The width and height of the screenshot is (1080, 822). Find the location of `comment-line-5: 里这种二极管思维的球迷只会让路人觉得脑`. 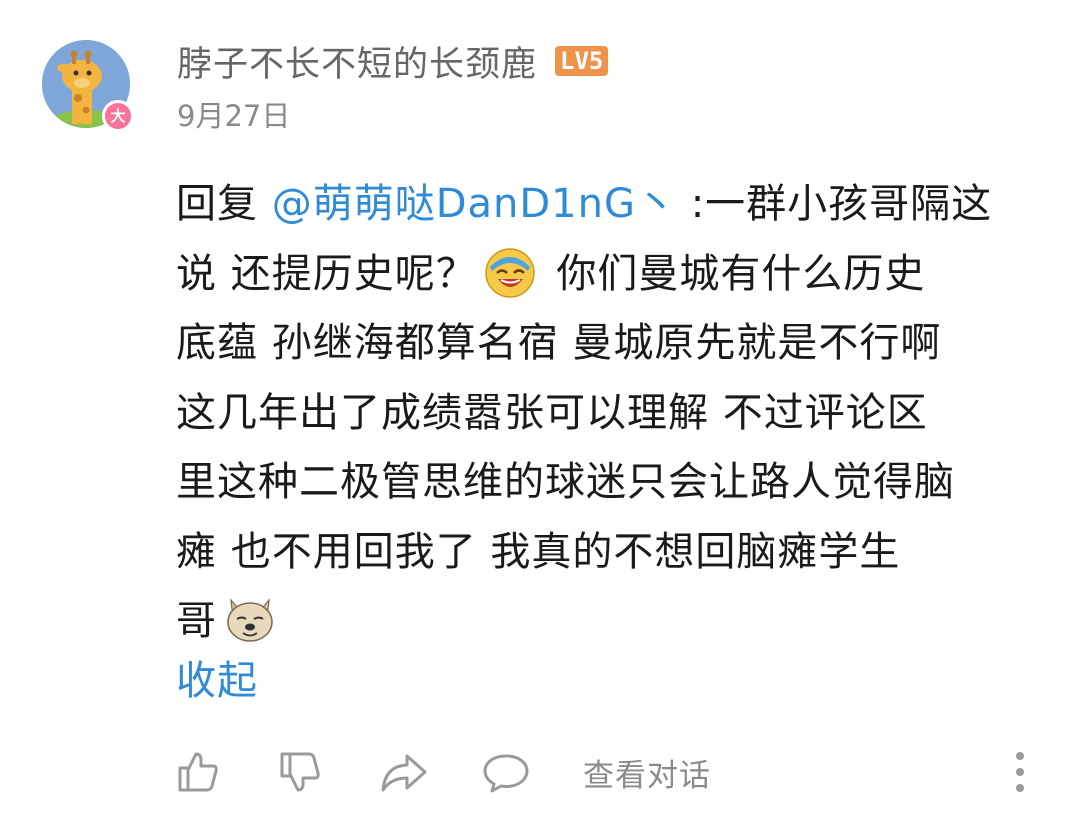

comment-line-5: 里这种二极管思维的球迷只会让路人觉得脑 is located at coordinates (565, 482).